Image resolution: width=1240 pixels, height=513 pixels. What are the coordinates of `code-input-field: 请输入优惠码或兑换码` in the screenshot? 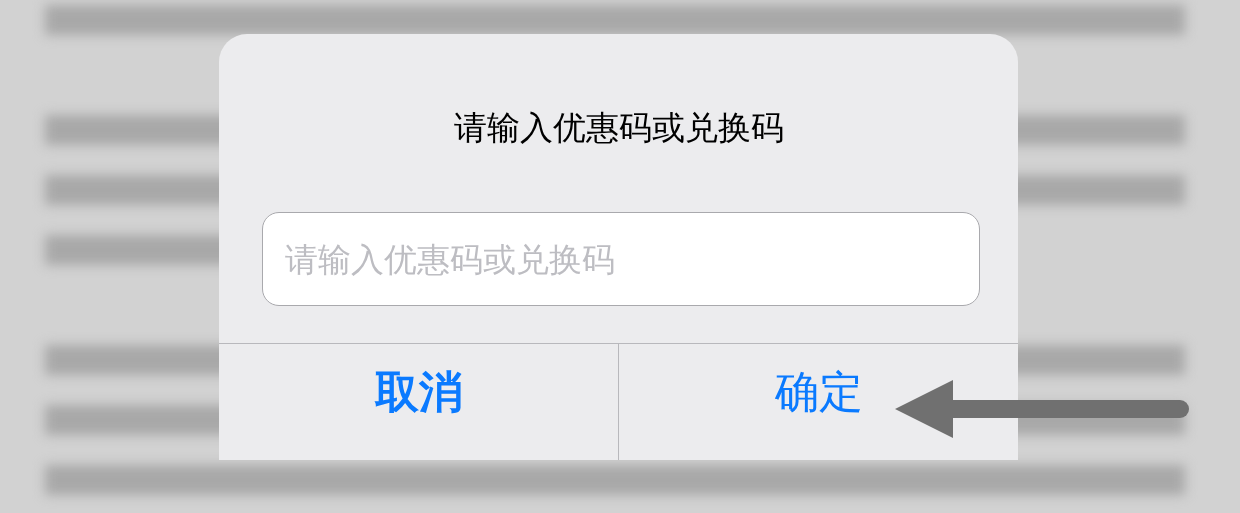 It's located at (621, 259).